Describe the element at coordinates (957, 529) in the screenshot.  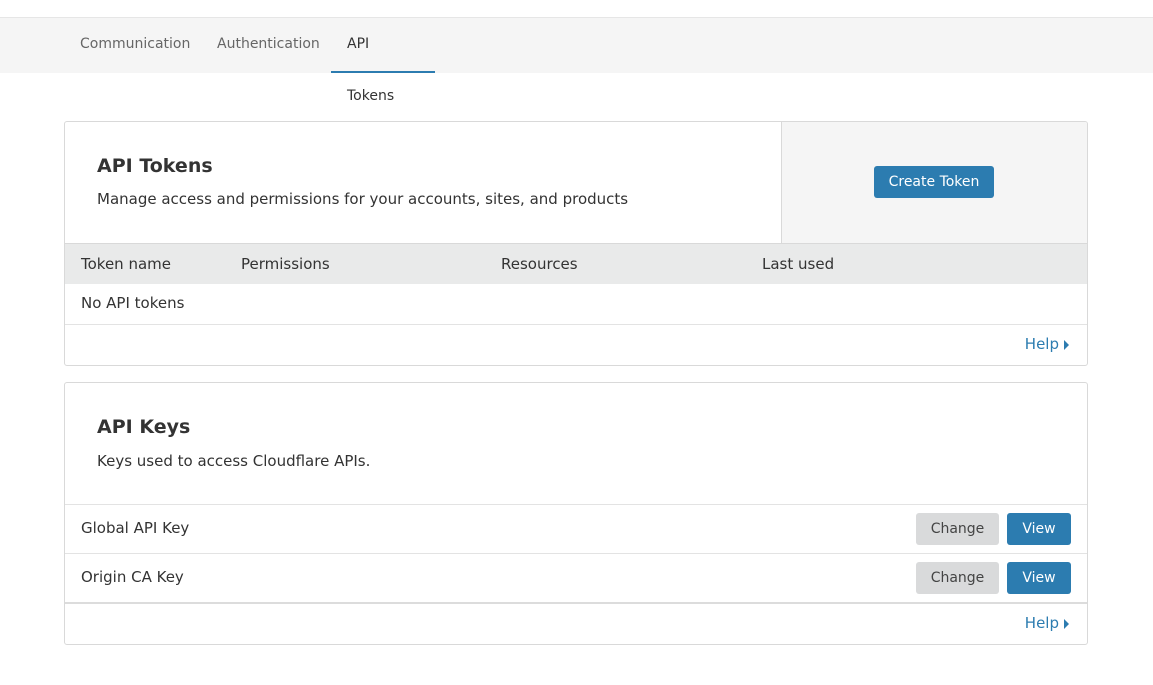
I see `change-global-key-button: Change` at that location.